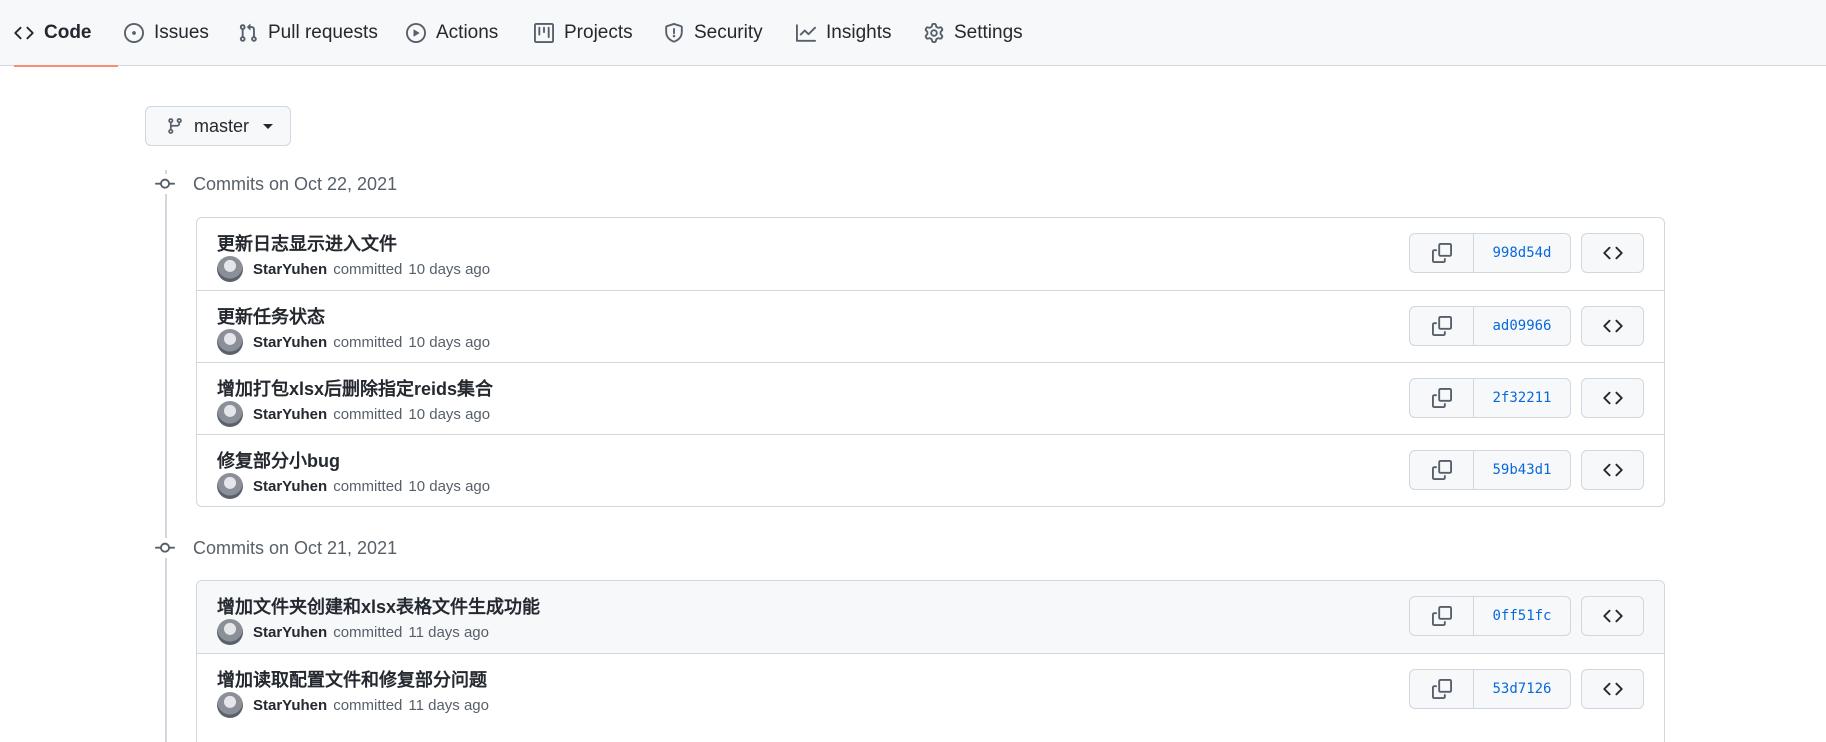  I want to click on git-commit-icon, so click(165, 548).